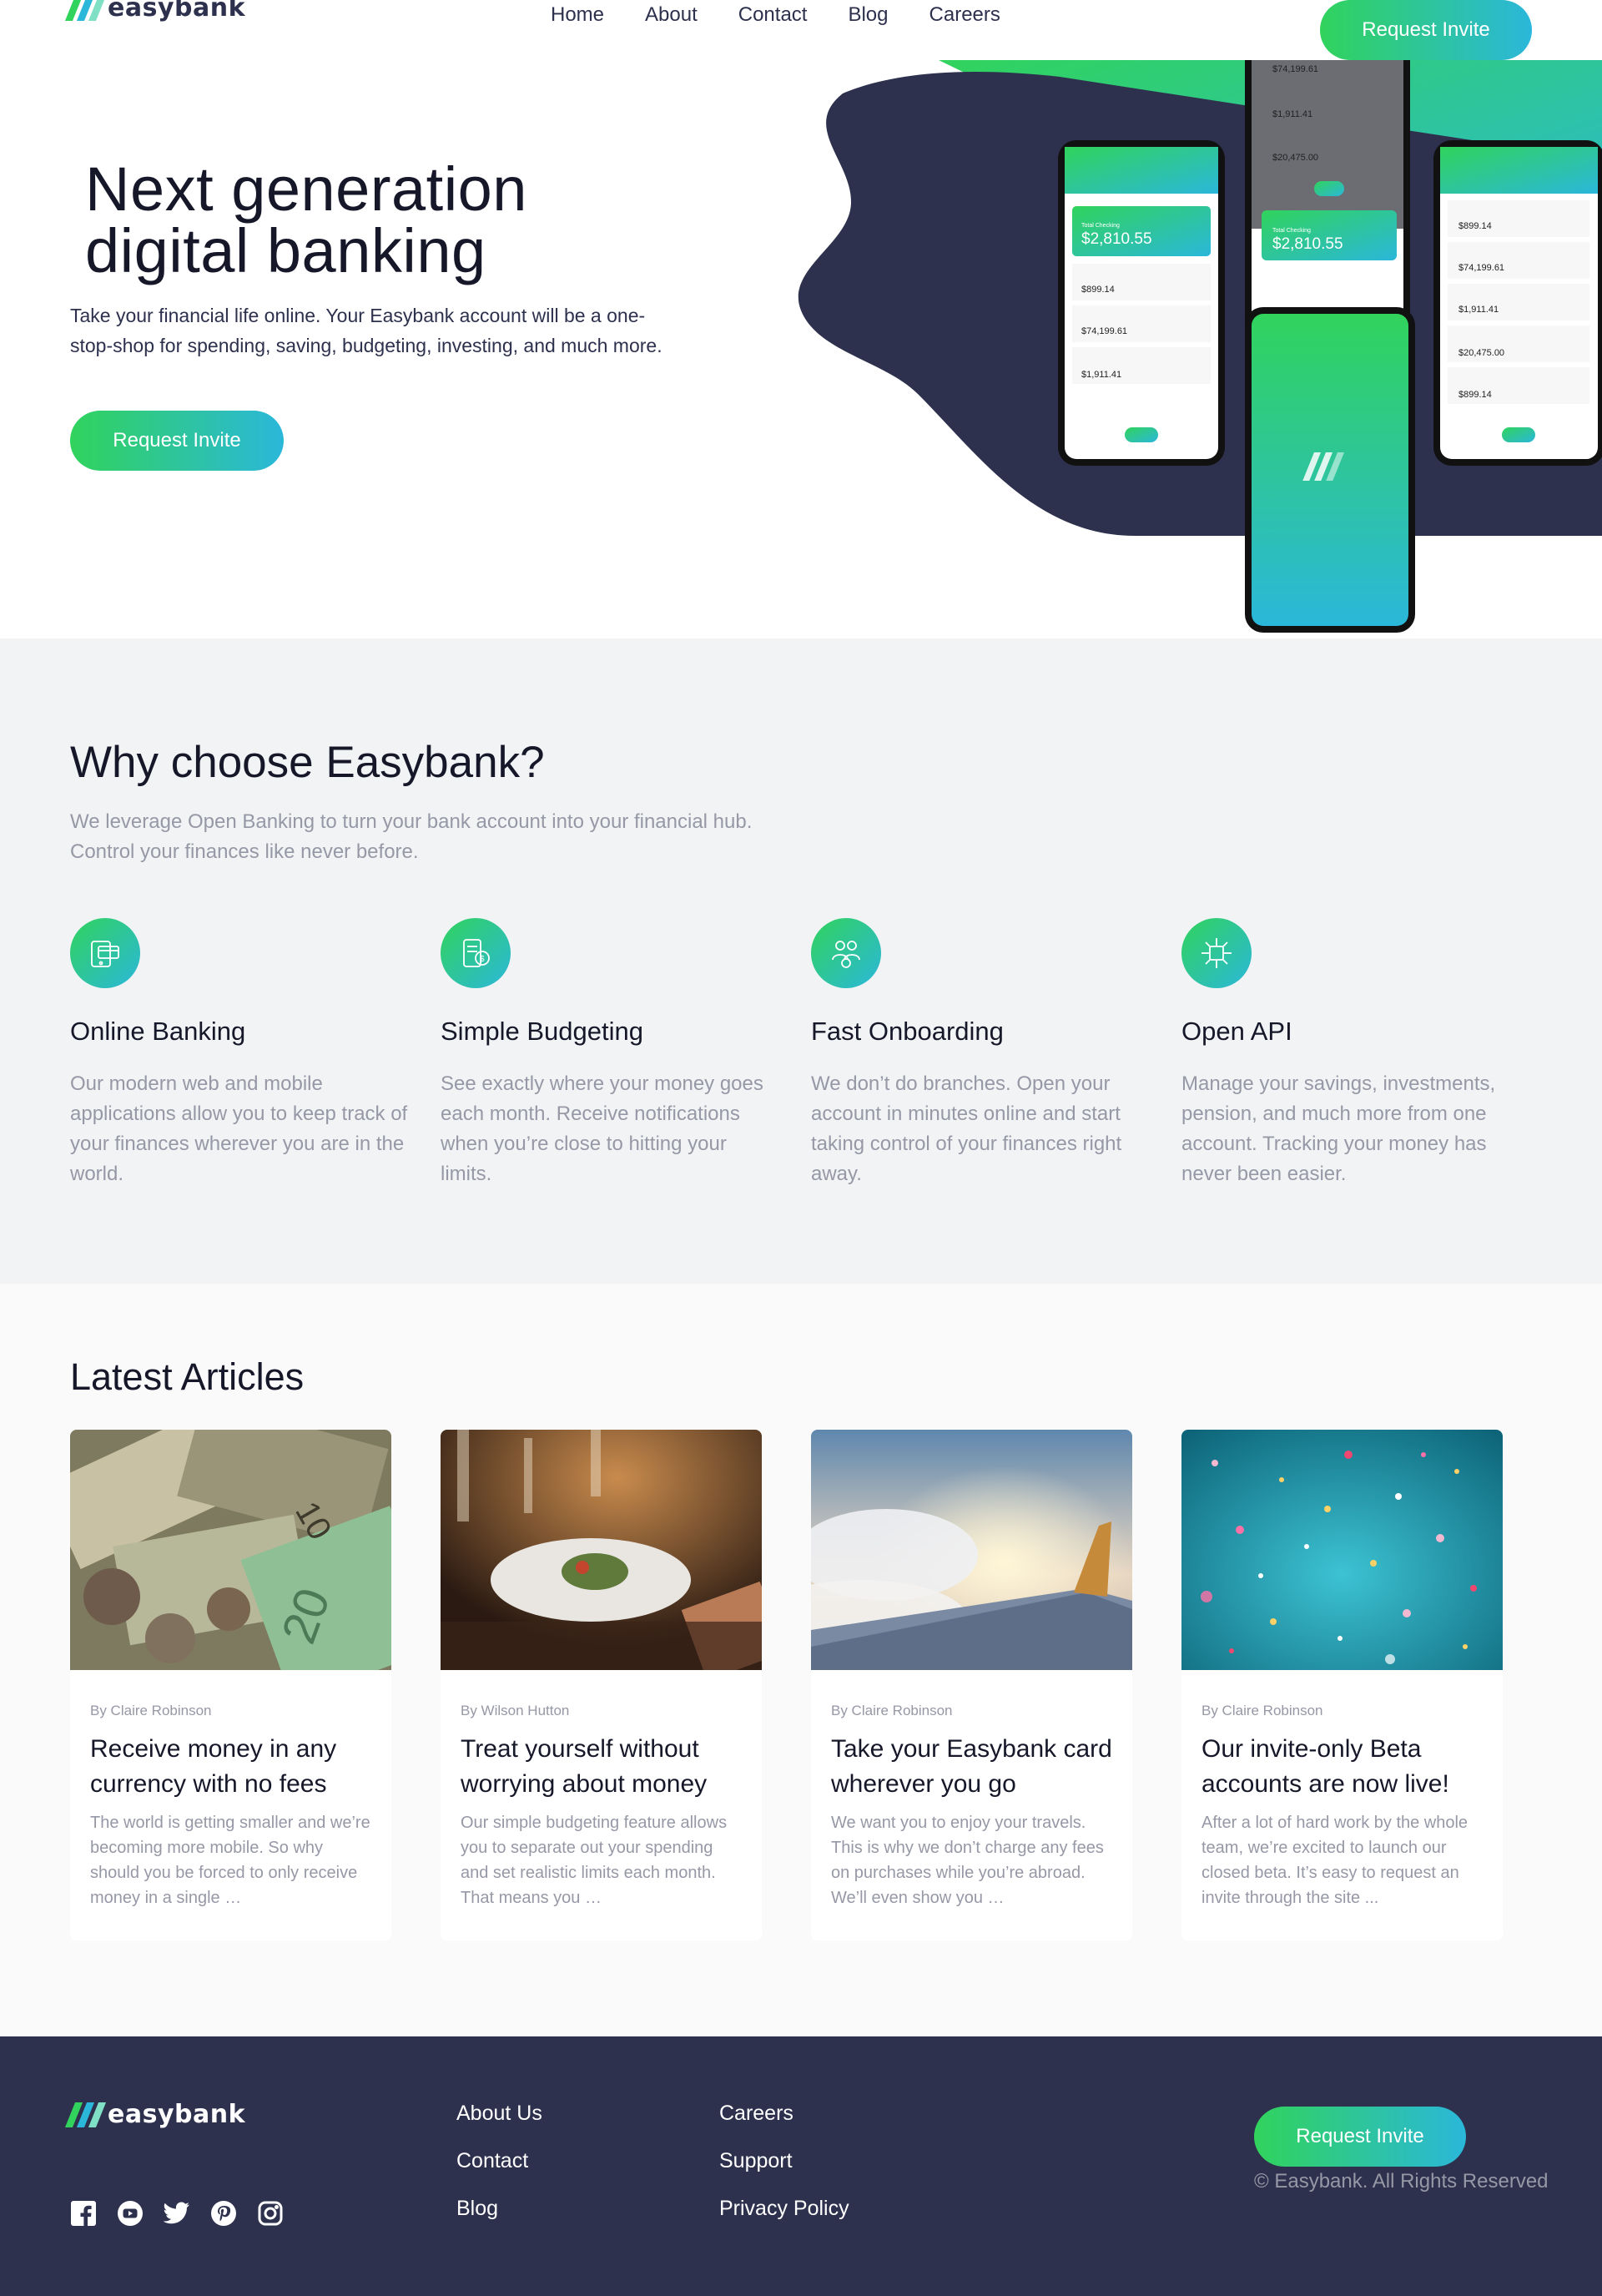 Image resolution: width=1602 pixels, height=2296 pixels. Describe the element at coordinates (499, 2209) in the screenshot. I see `footer-link-blog: Blog` at that location.